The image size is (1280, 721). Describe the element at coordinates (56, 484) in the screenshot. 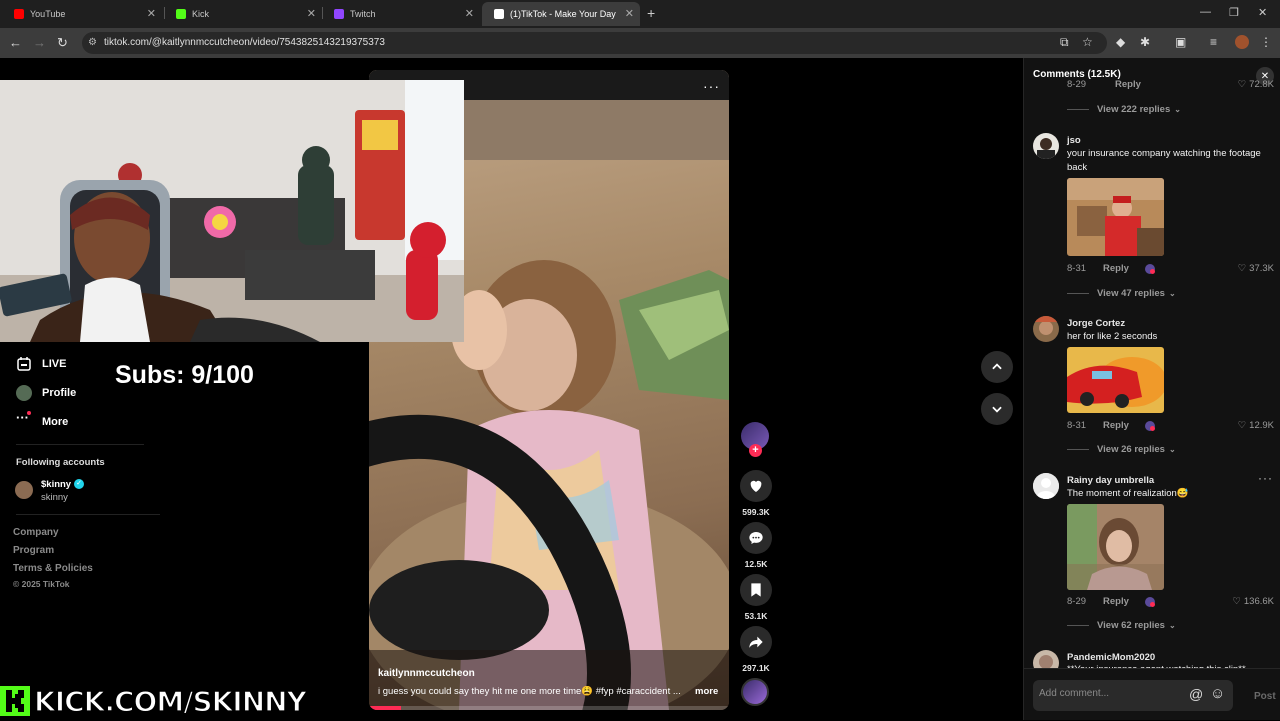

I see `following-name: $kinny` at that location.